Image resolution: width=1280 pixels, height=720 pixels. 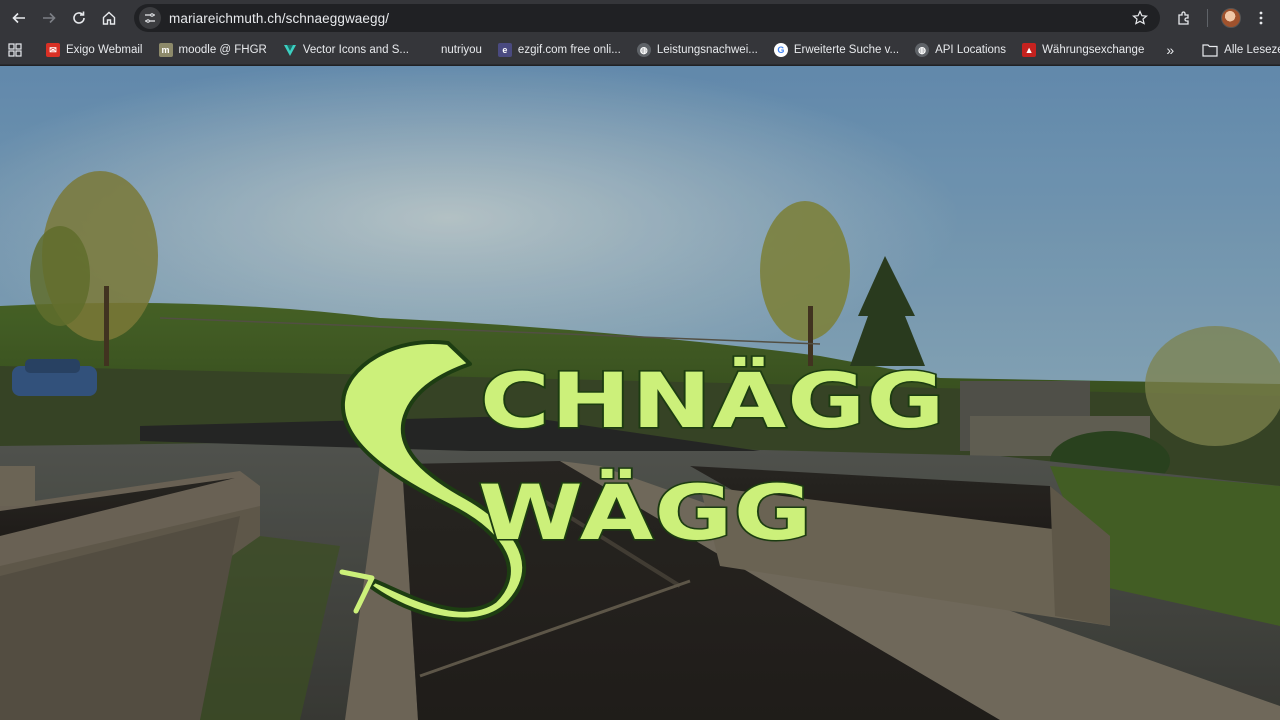 What do you see at coordinates (290, 50) in the screenshot?
I see `vector-icon` at bounding box center [290, 50].